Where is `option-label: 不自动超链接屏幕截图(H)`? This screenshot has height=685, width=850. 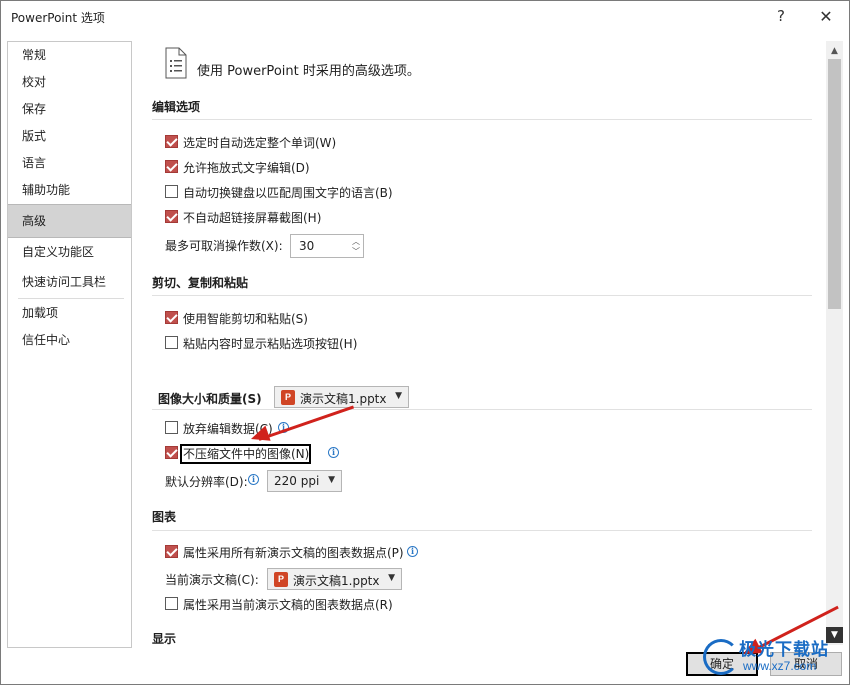
option-label: 不自动超链接屏幕截图(H) is located at coordinates (252, 218).